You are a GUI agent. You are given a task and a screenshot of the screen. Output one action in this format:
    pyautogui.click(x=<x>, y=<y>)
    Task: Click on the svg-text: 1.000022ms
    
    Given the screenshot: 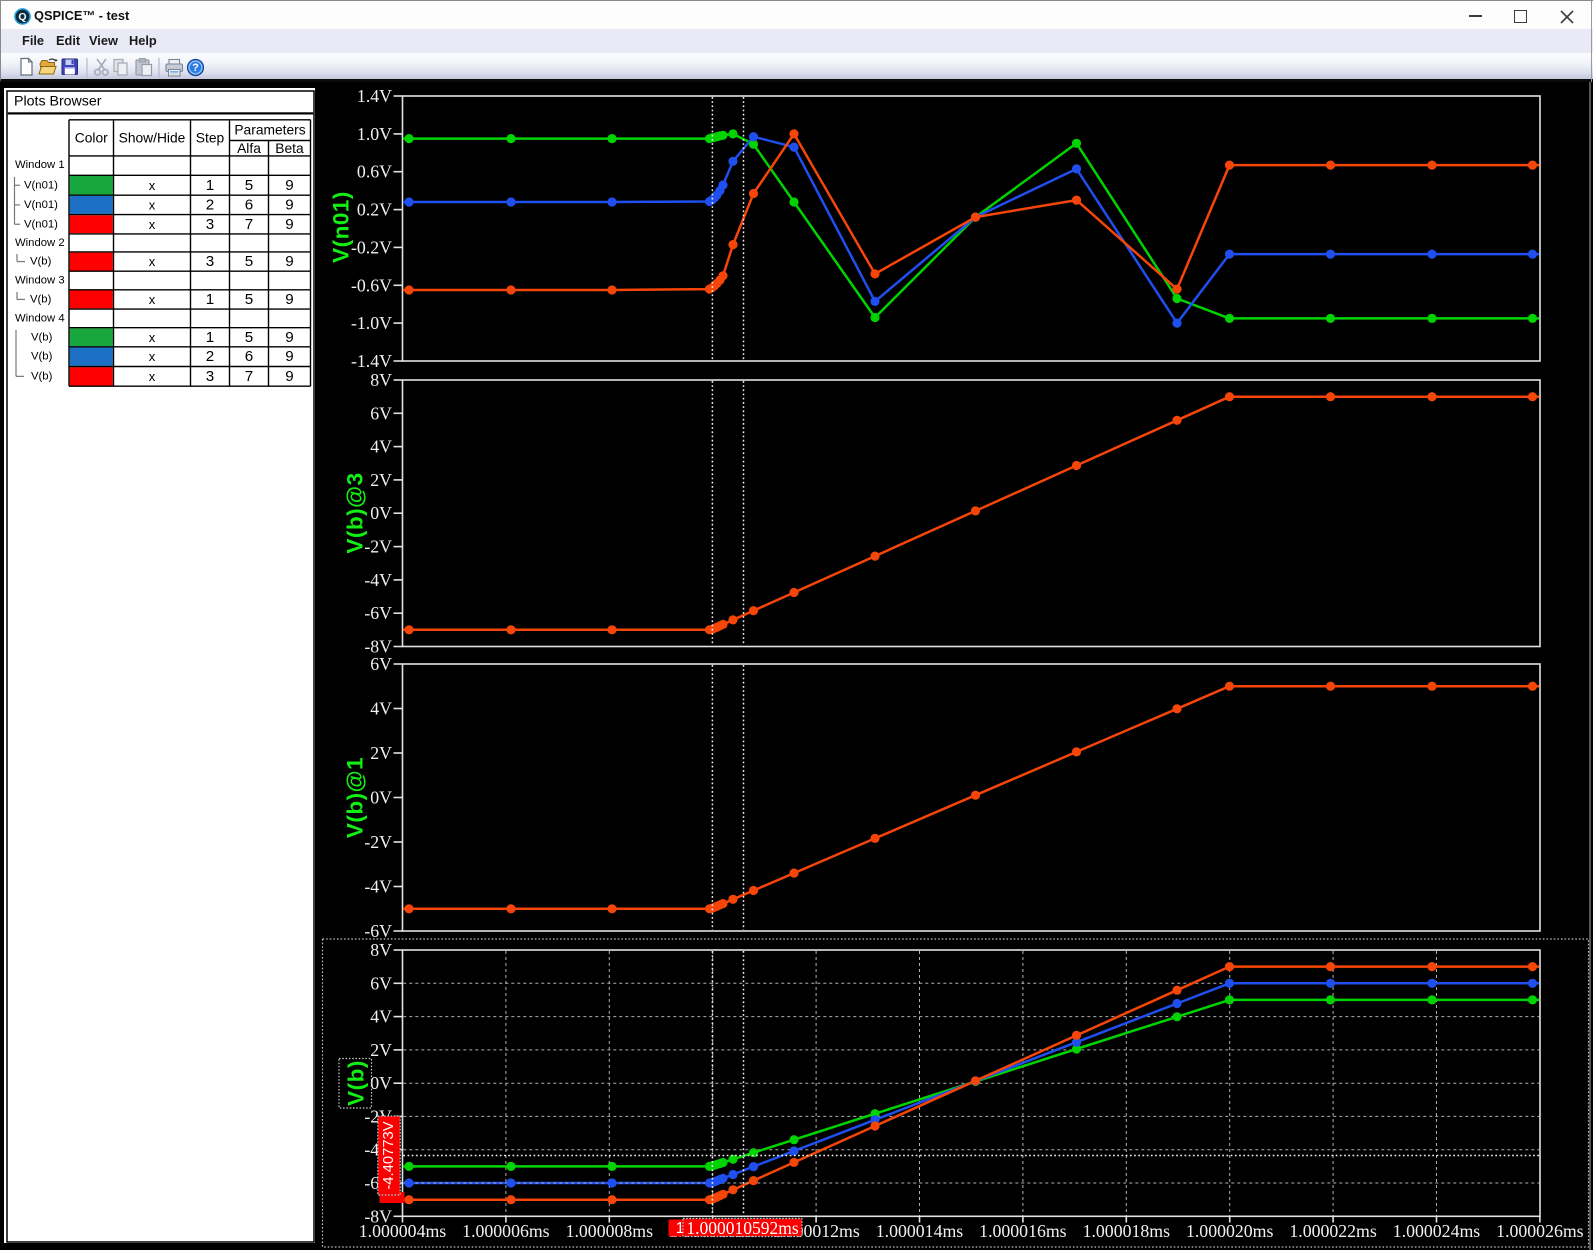 What is the action you would take?
    pyautogui.click(x=1333, y=1231)
    